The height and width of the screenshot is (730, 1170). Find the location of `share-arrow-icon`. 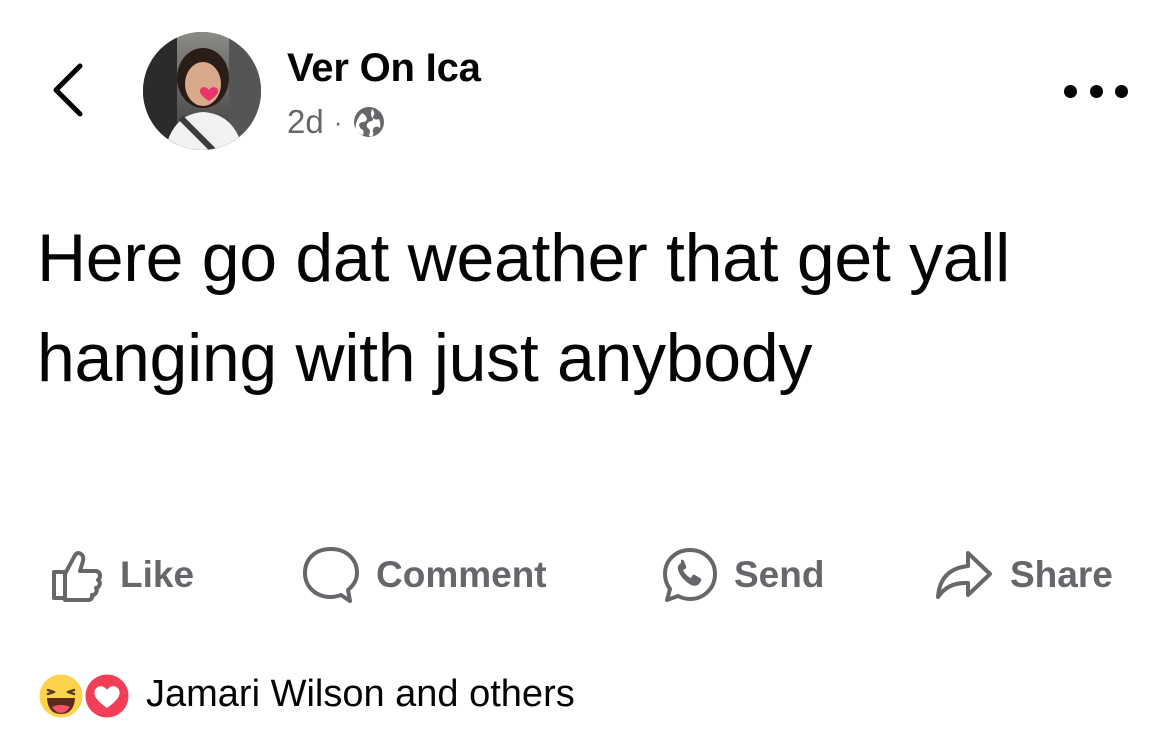

share-arrow-icon is located at coordinates (964, 575).